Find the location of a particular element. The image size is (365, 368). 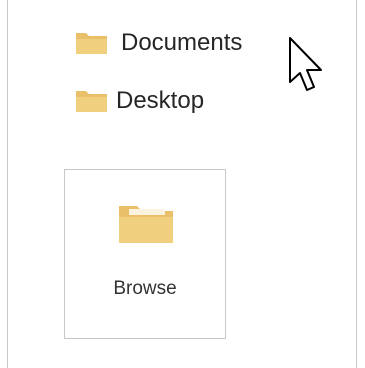

folder-label-desktop: Desktop is located at coordinates (160, 100).